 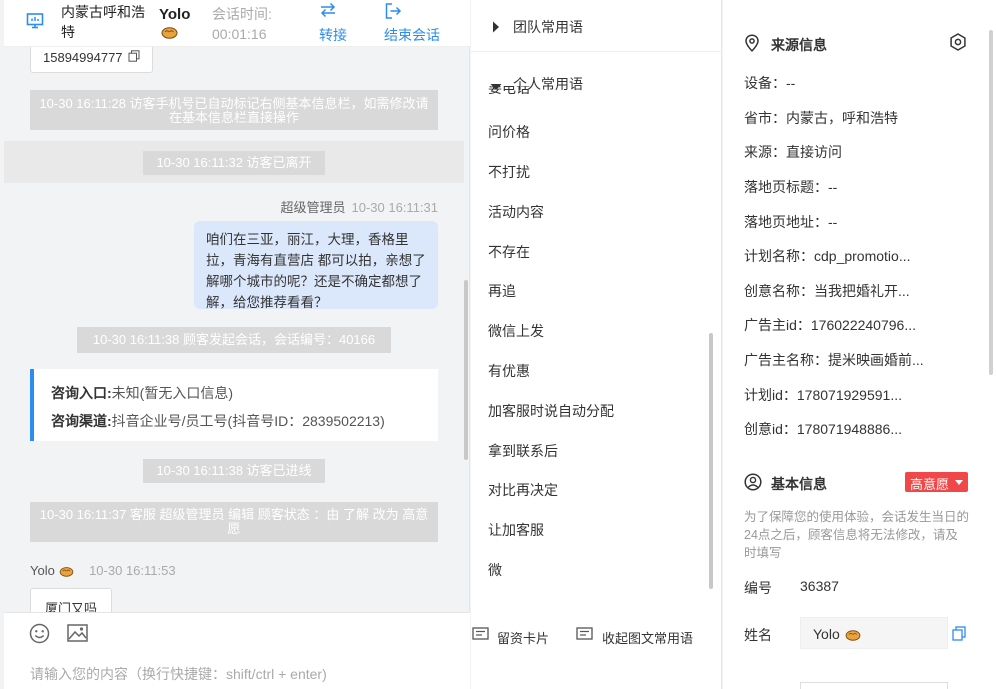 I want to click on exit-icon, so click(x=393, y=12).